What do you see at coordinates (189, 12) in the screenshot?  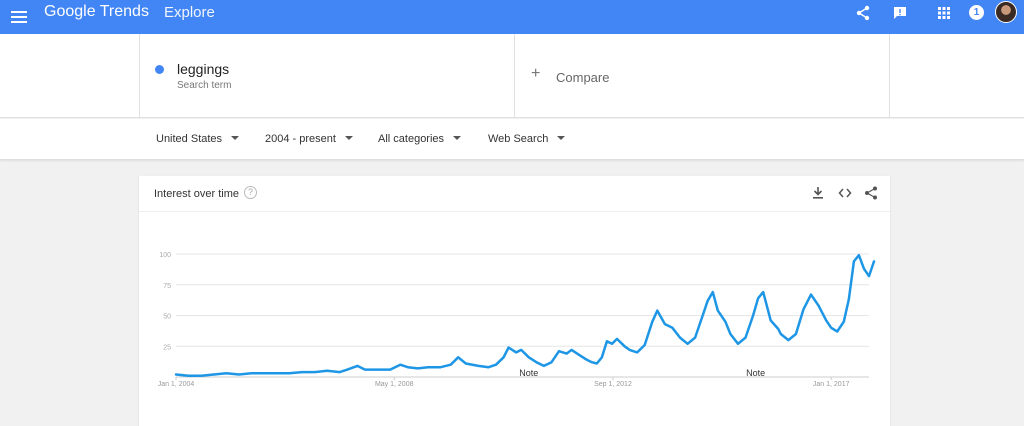 I see `page-title: Explore` at bounding box center [189, 12].